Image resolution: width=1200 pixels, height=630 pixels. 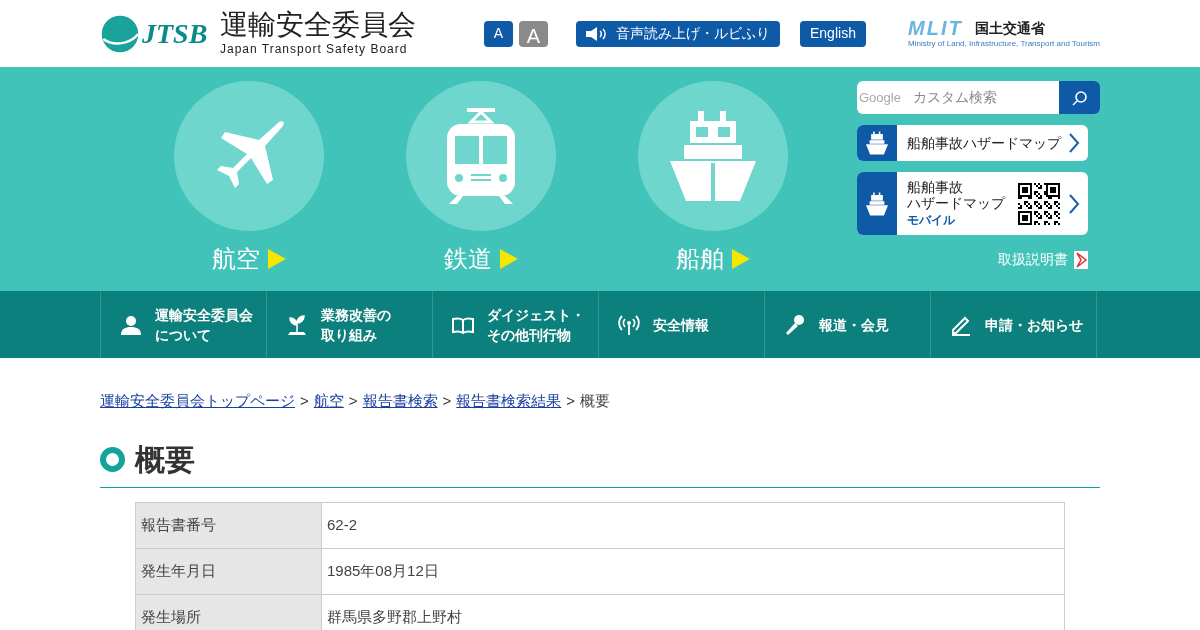 I want to click on speech-button: 音声読み上げ・ルビふり, so click(x=678, y=33).